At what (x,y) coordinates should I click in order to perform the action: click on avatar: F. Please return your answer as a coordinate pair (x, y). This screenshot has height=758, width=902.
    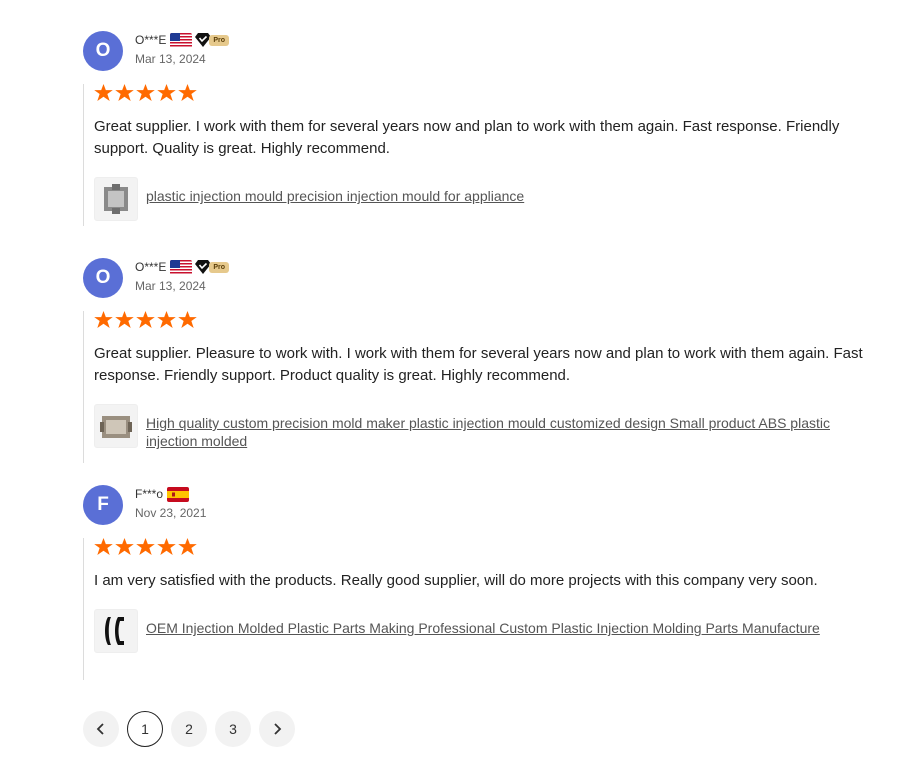
    Looking at the image, I should click on (103, 505).